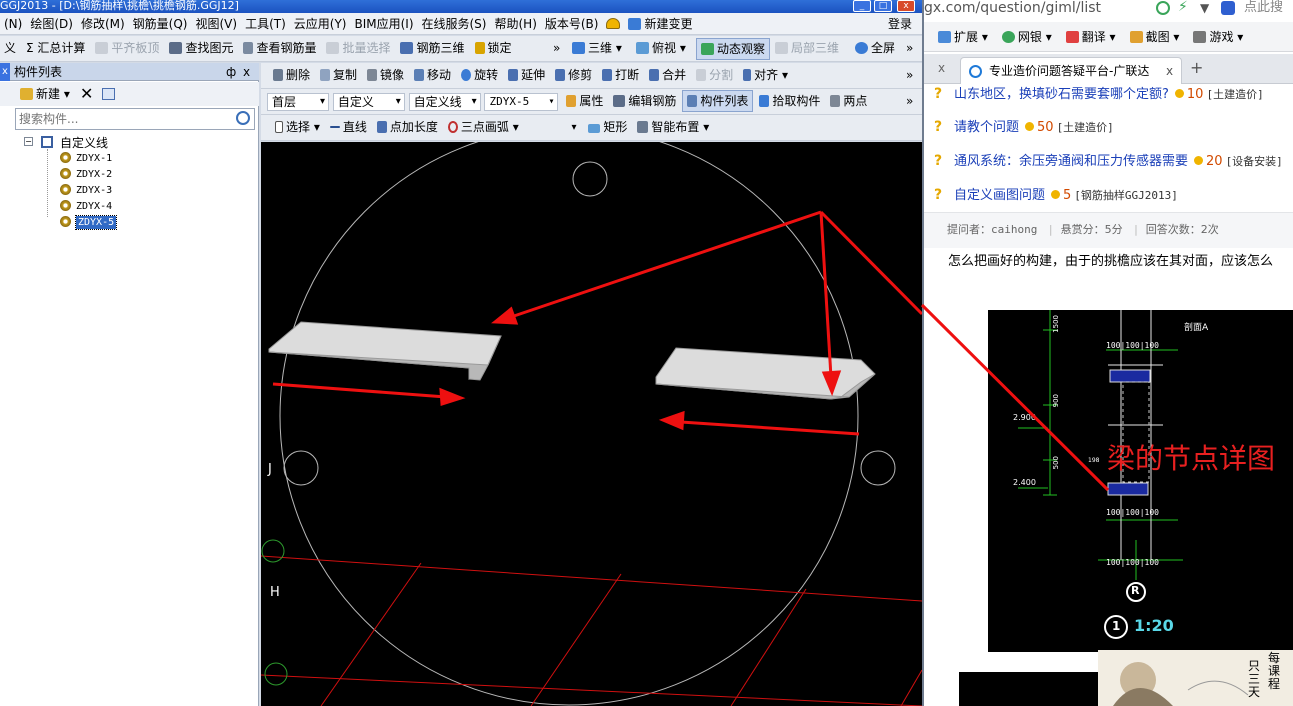 The height and width of the screenshot is (706, 1293). I want to click on menu-item-online: 在线服务(S), so click(454, 24).